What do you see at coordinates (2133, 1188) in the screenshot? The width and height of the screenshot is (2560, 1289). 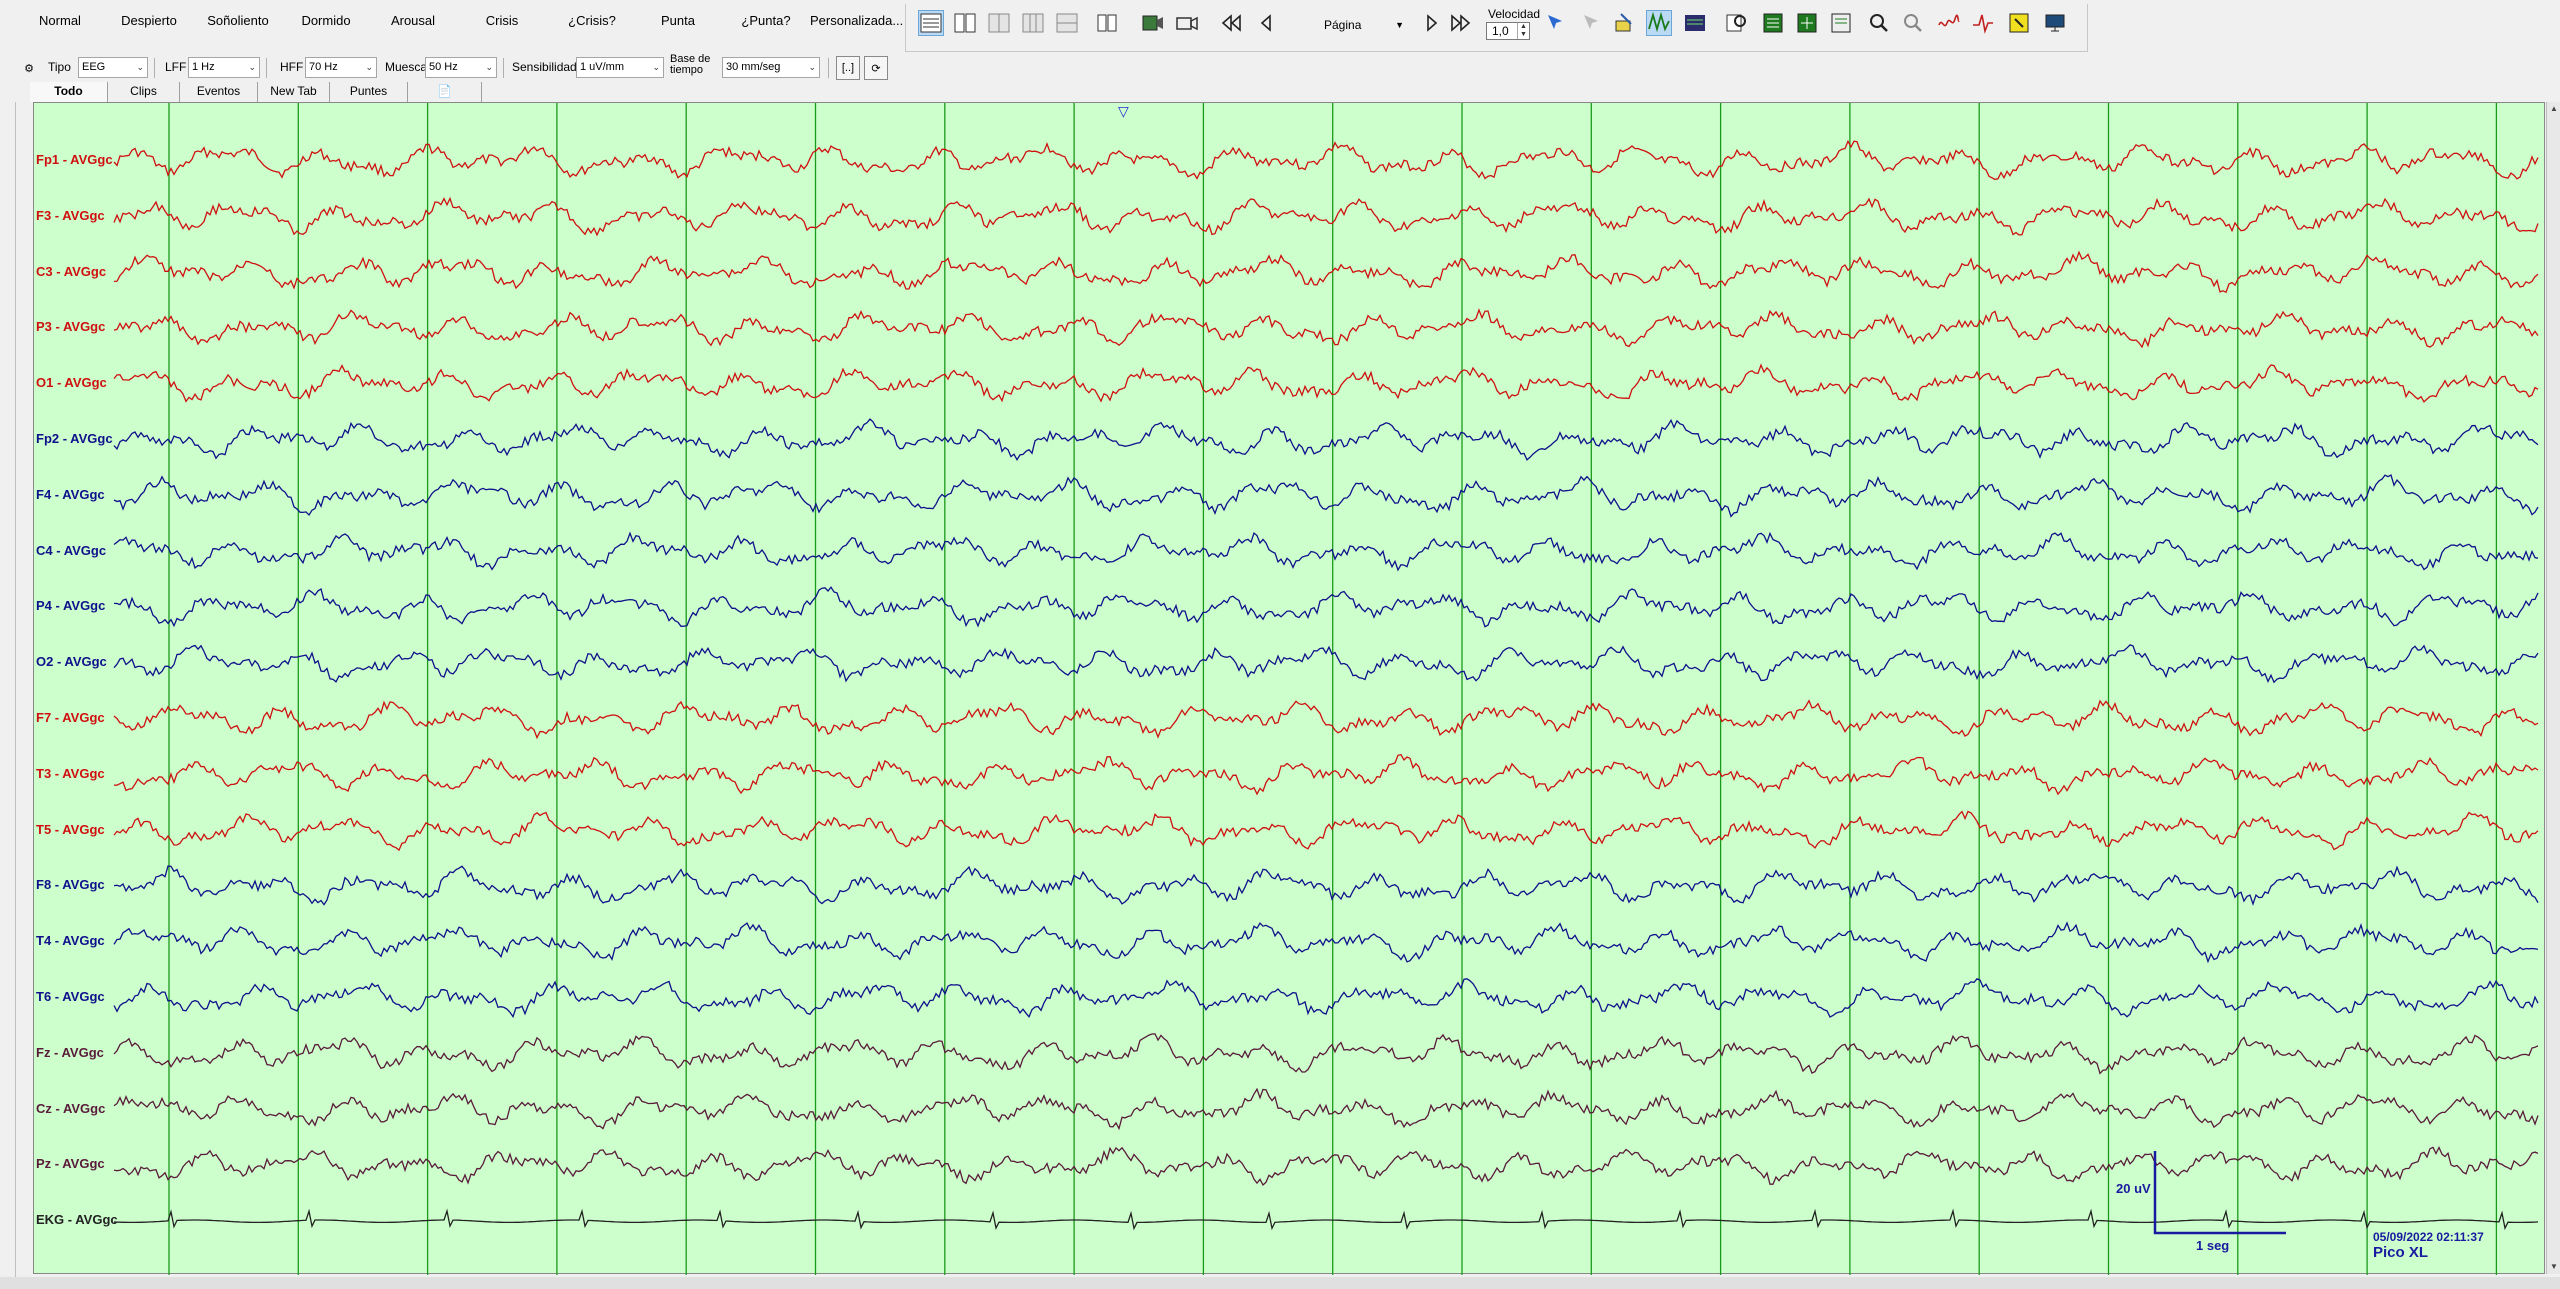 I see `calibration-amplitude: 20 uV` at bounding box center [2133, 1188].